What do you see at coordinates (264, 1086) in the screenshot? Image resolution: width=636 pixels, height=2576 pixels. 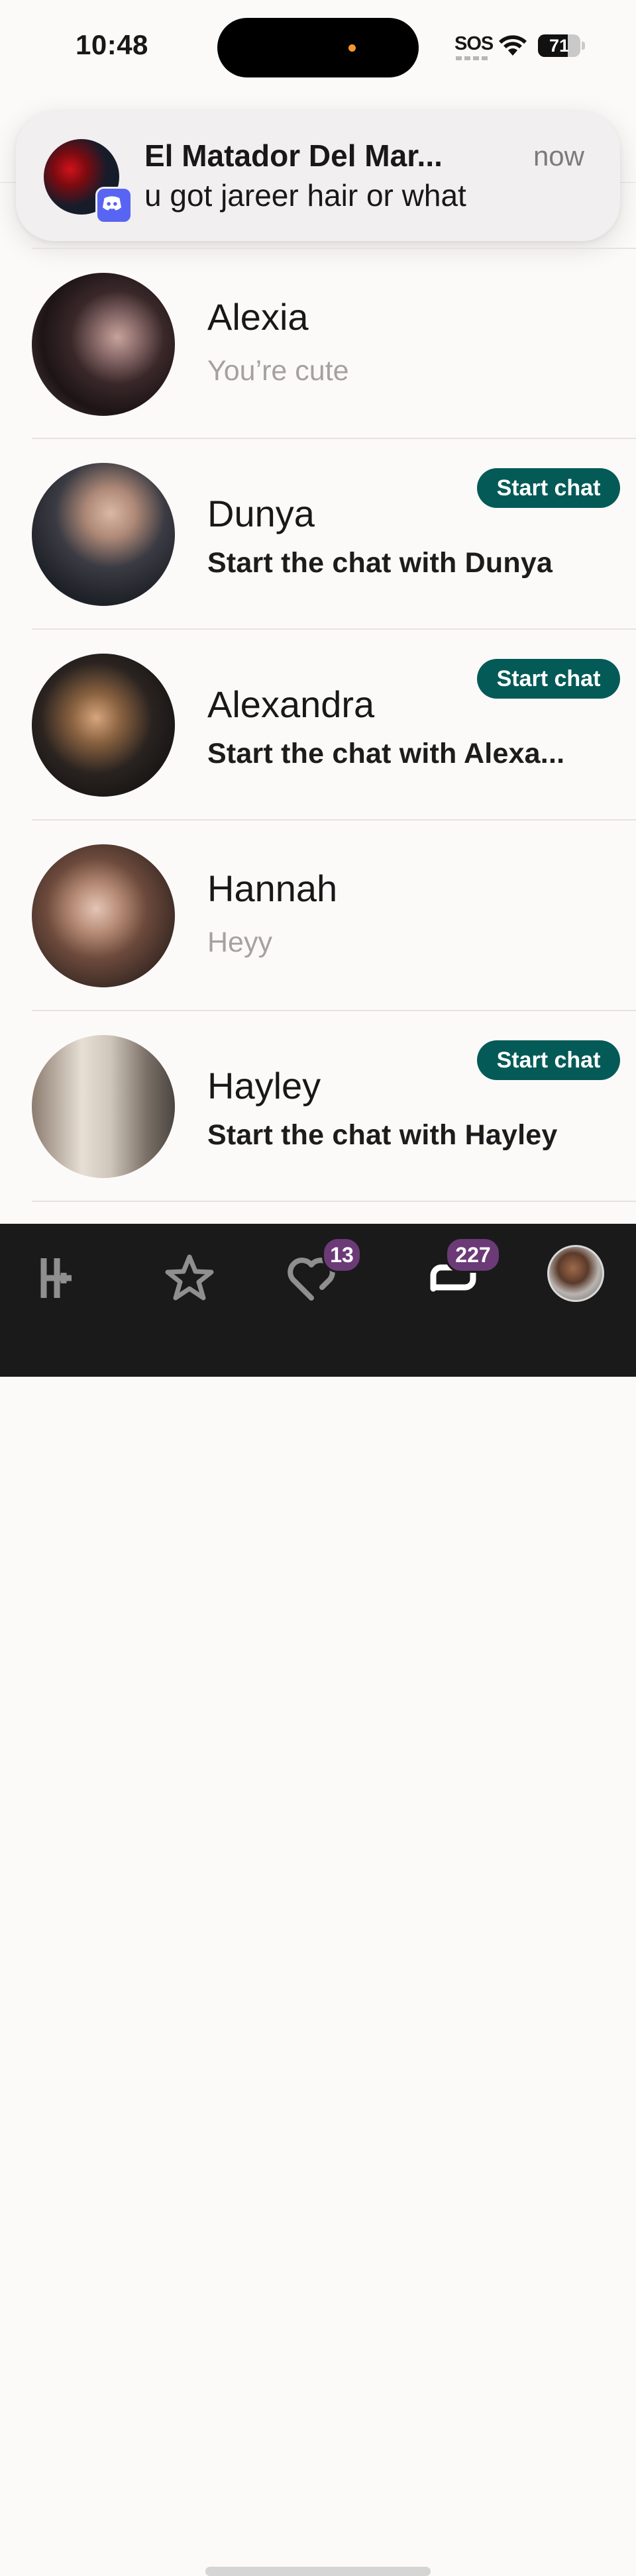 I see `match-name: Hayley` at bounding box center [264, 1086].